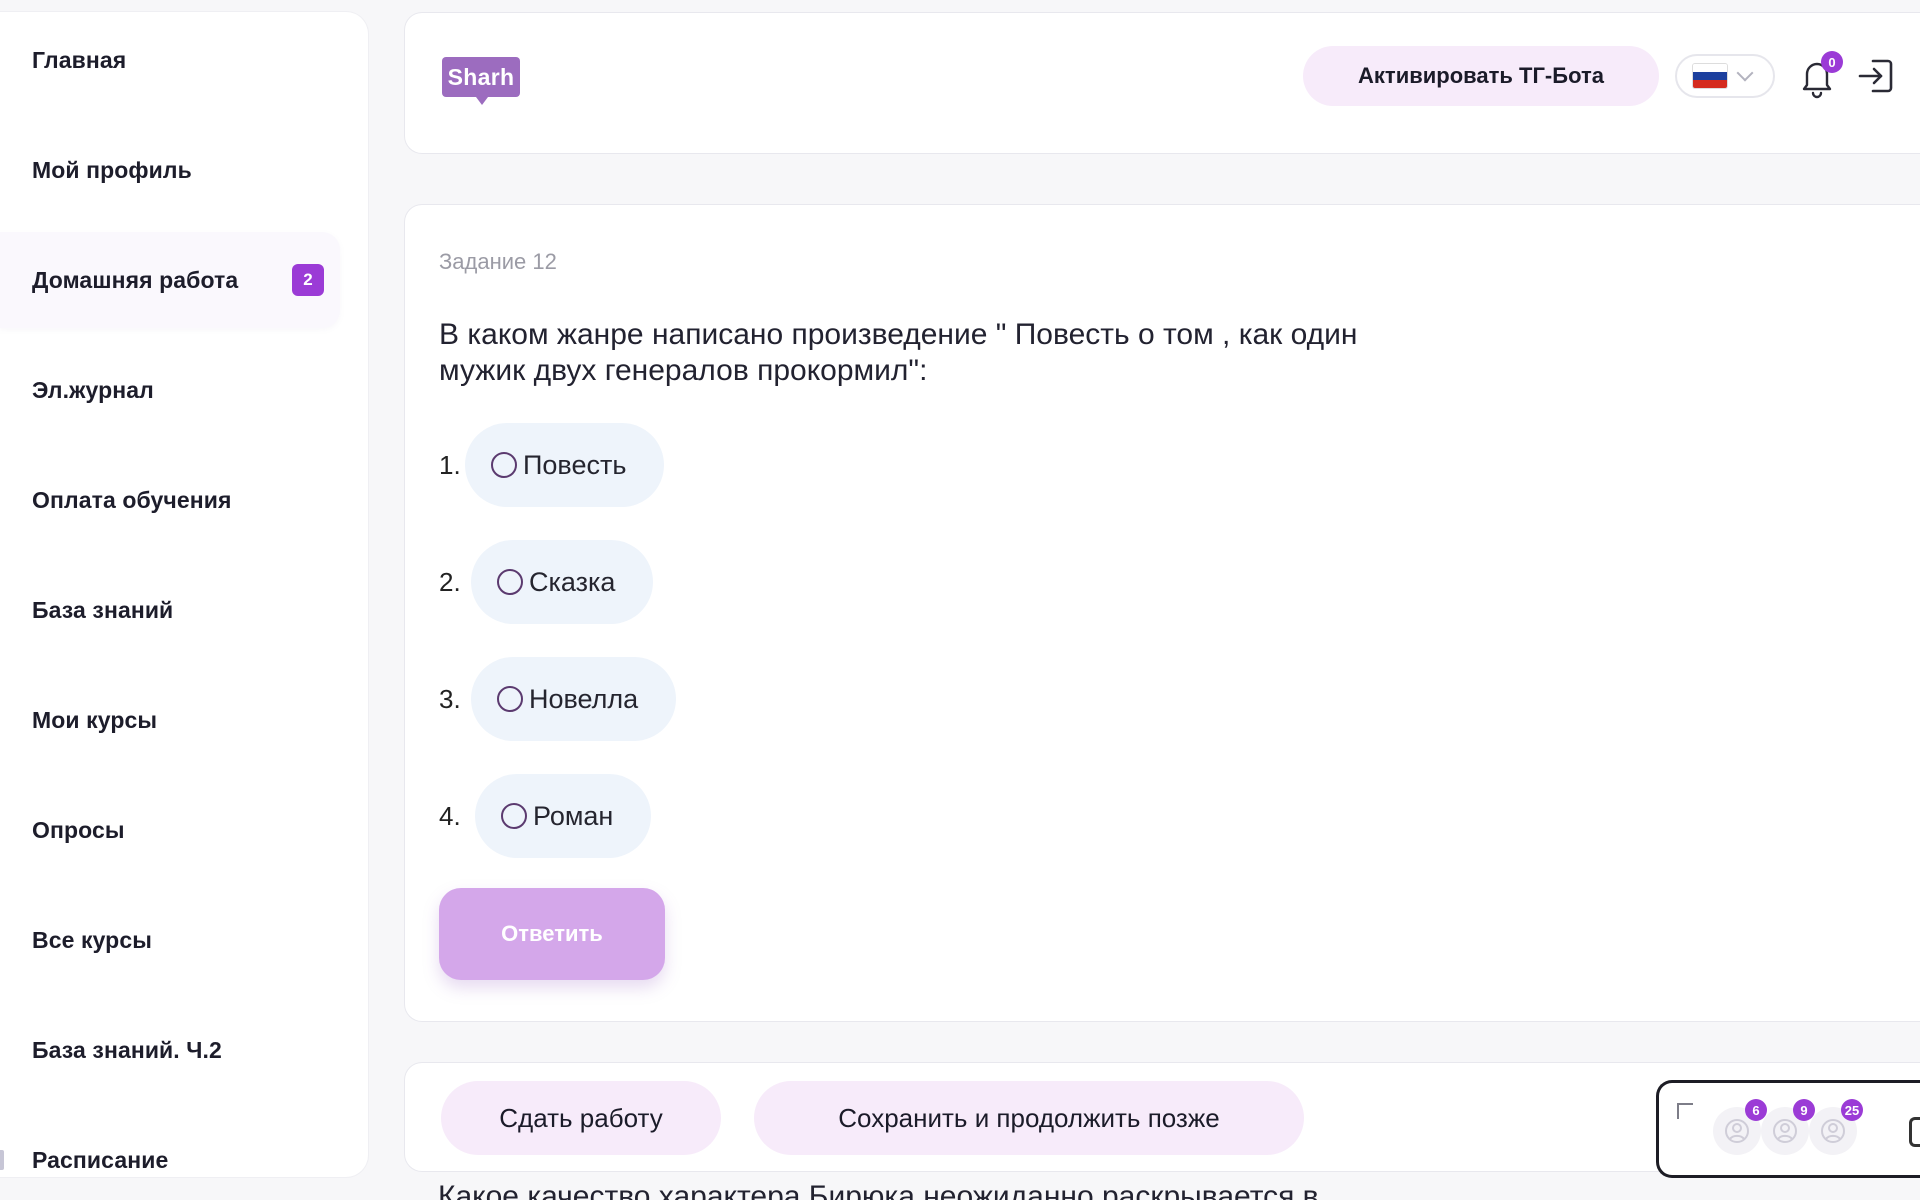 The height and width of the screenshot is (1200, 1920). I want to click on sidebar-item-label: Главная, so click(79, 59).